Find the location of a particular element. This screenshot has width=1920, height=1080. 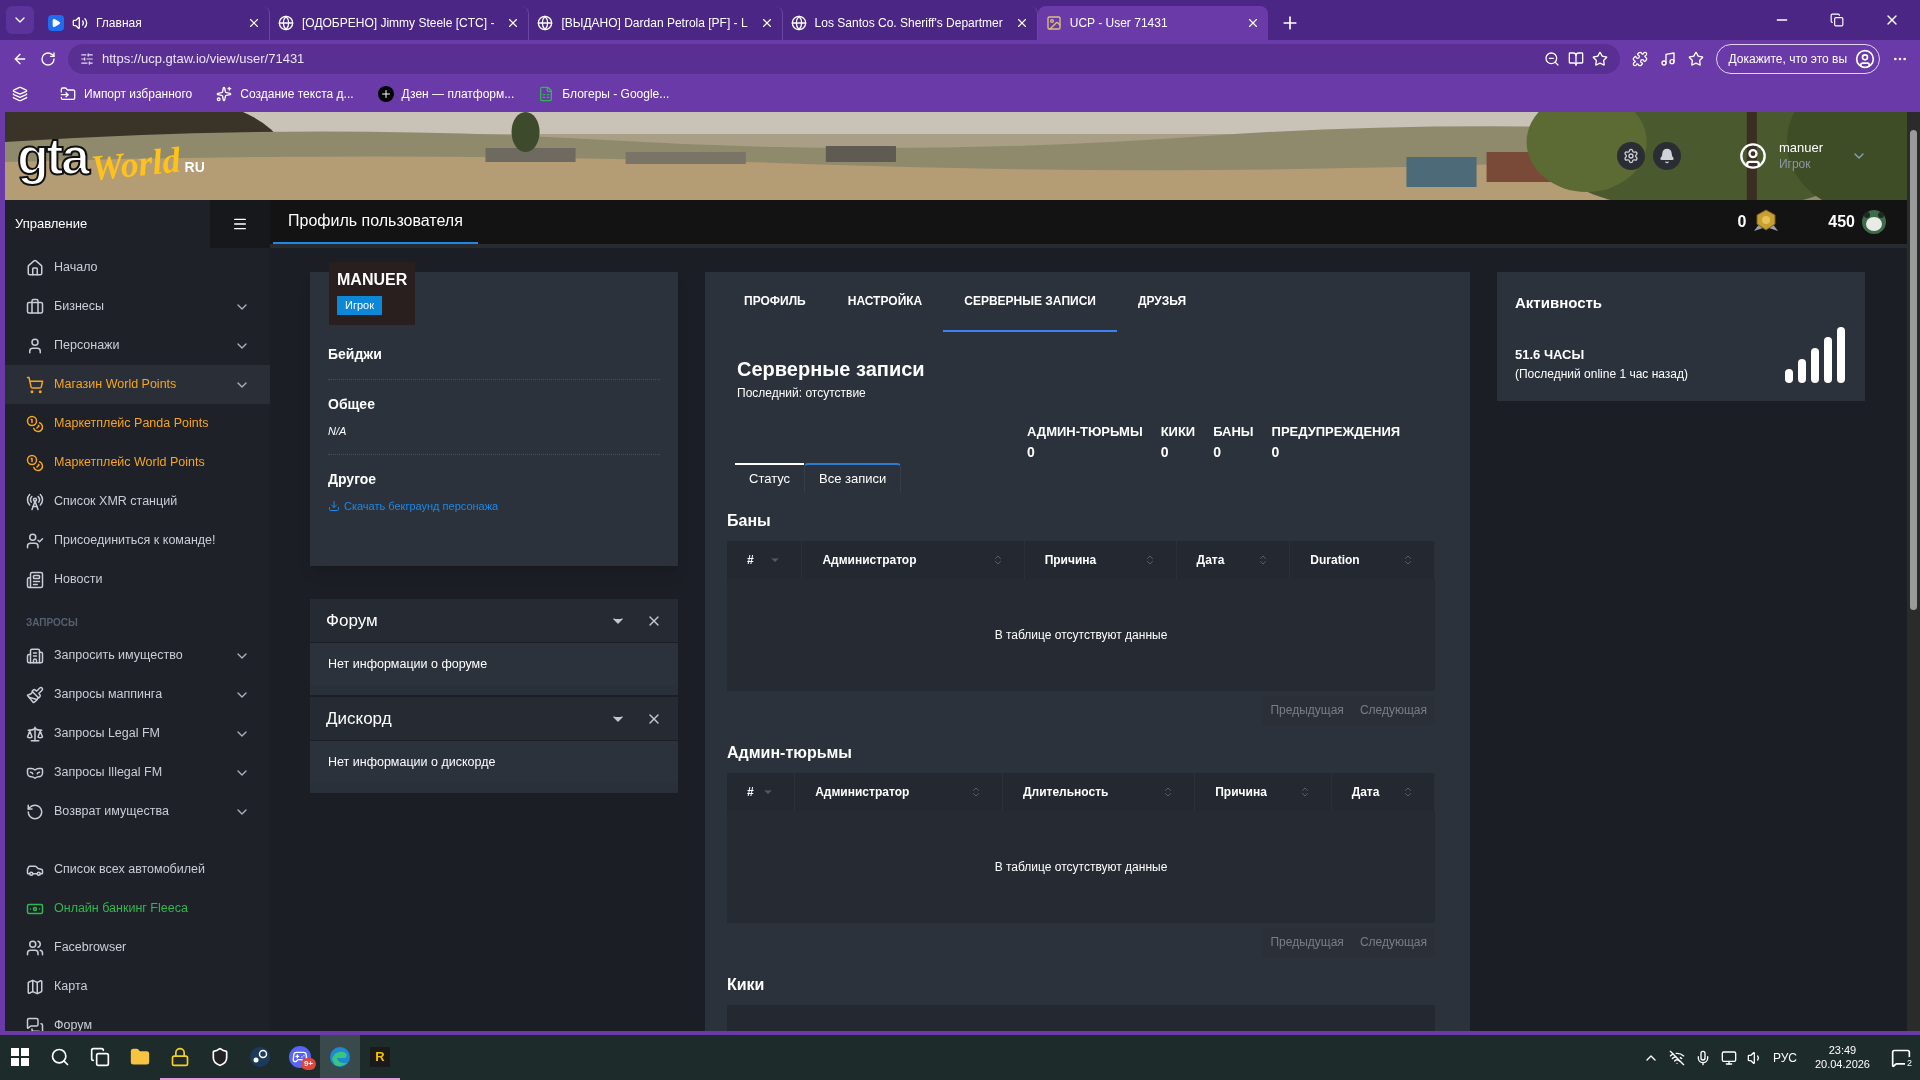

scales-icon is located at coordinates (35, 733).